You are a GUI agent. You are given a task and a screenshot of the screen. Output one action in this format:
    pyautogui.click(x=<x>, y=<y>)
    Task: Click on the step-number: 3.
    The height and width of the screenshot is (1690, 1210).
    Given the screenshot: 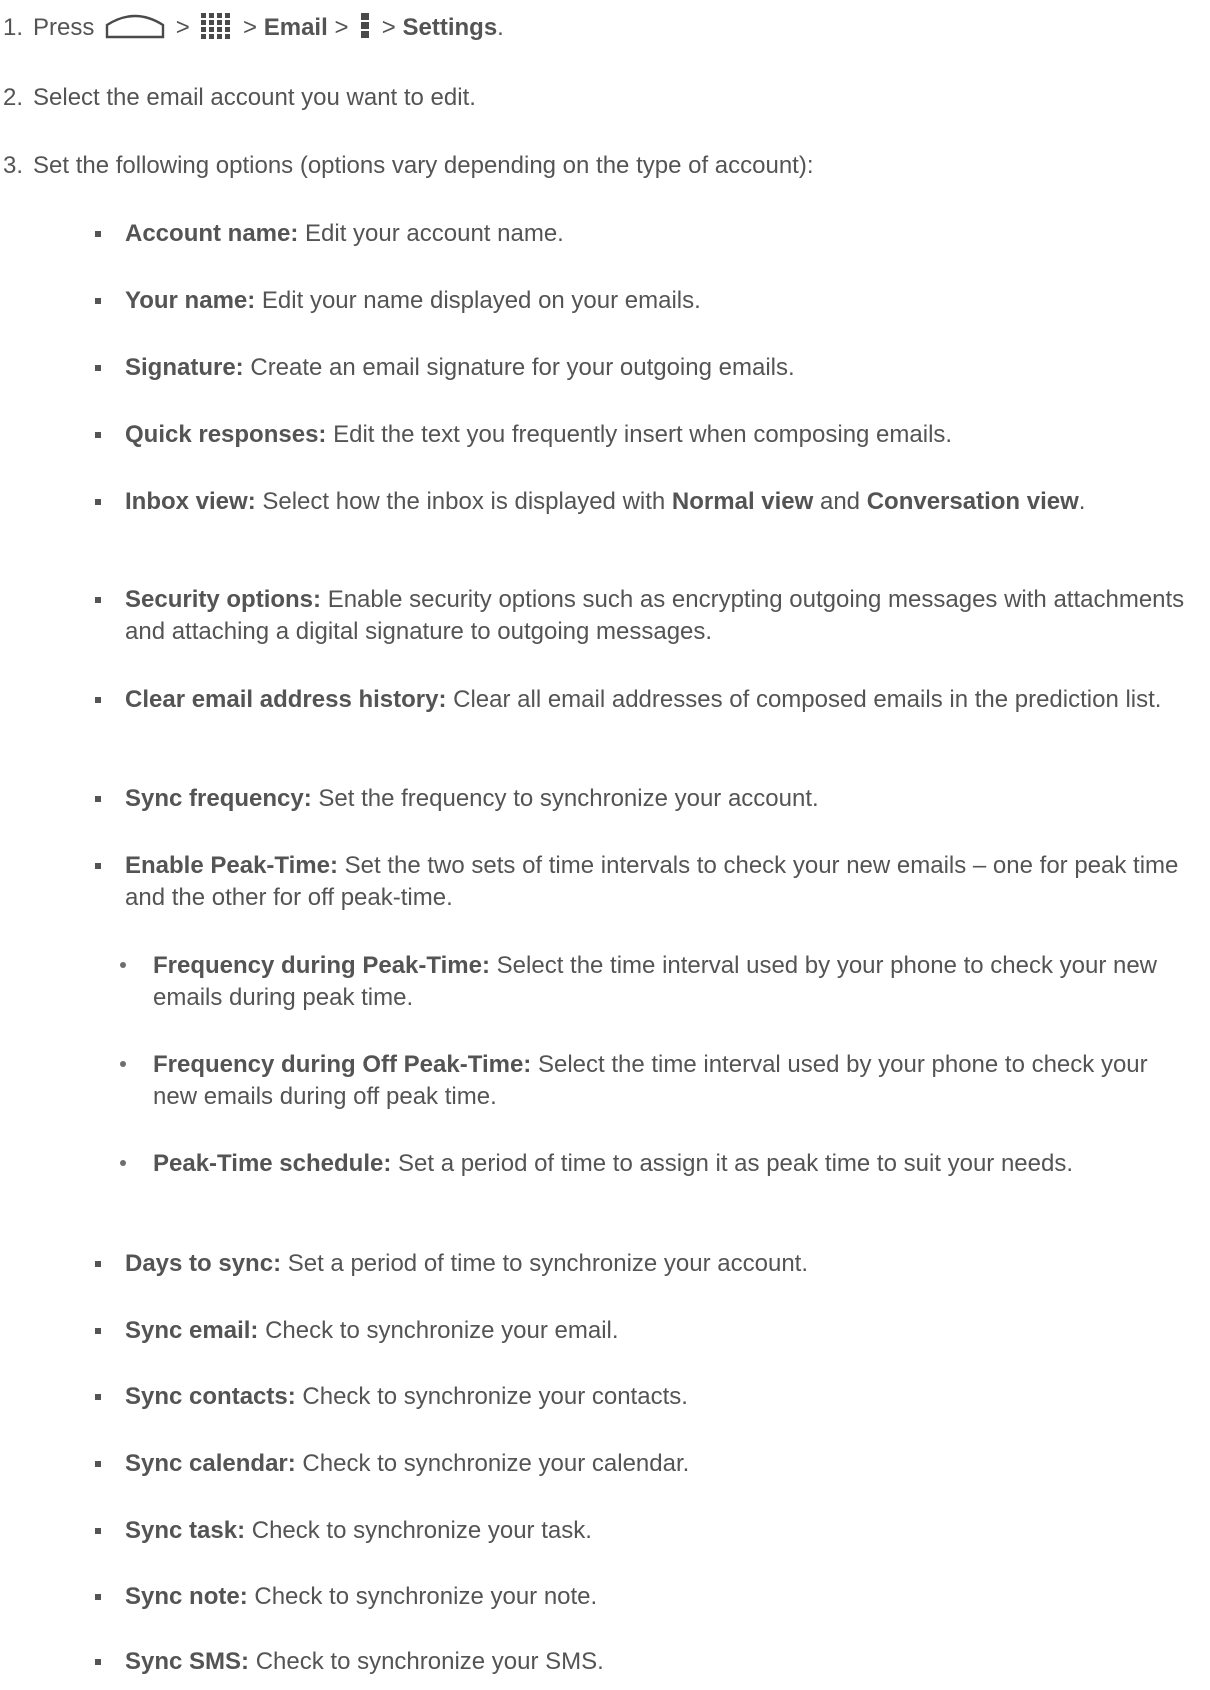 What is the action you would take?
    pyautogui.click(x=13, y=165)
    